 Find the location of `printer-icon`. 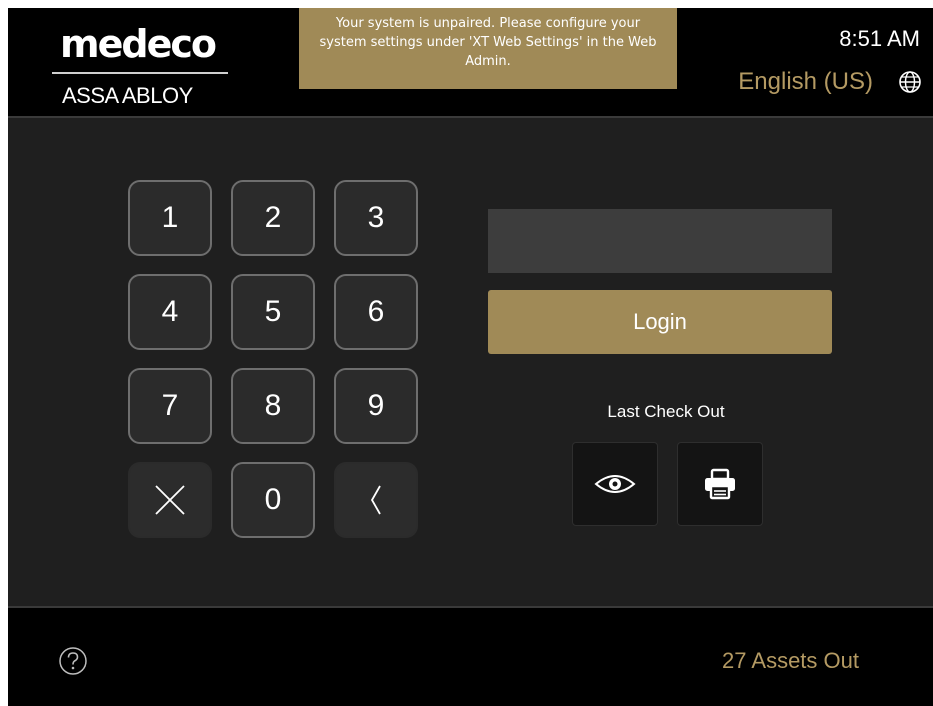

printer-icon is located at coordinates (720, 484).